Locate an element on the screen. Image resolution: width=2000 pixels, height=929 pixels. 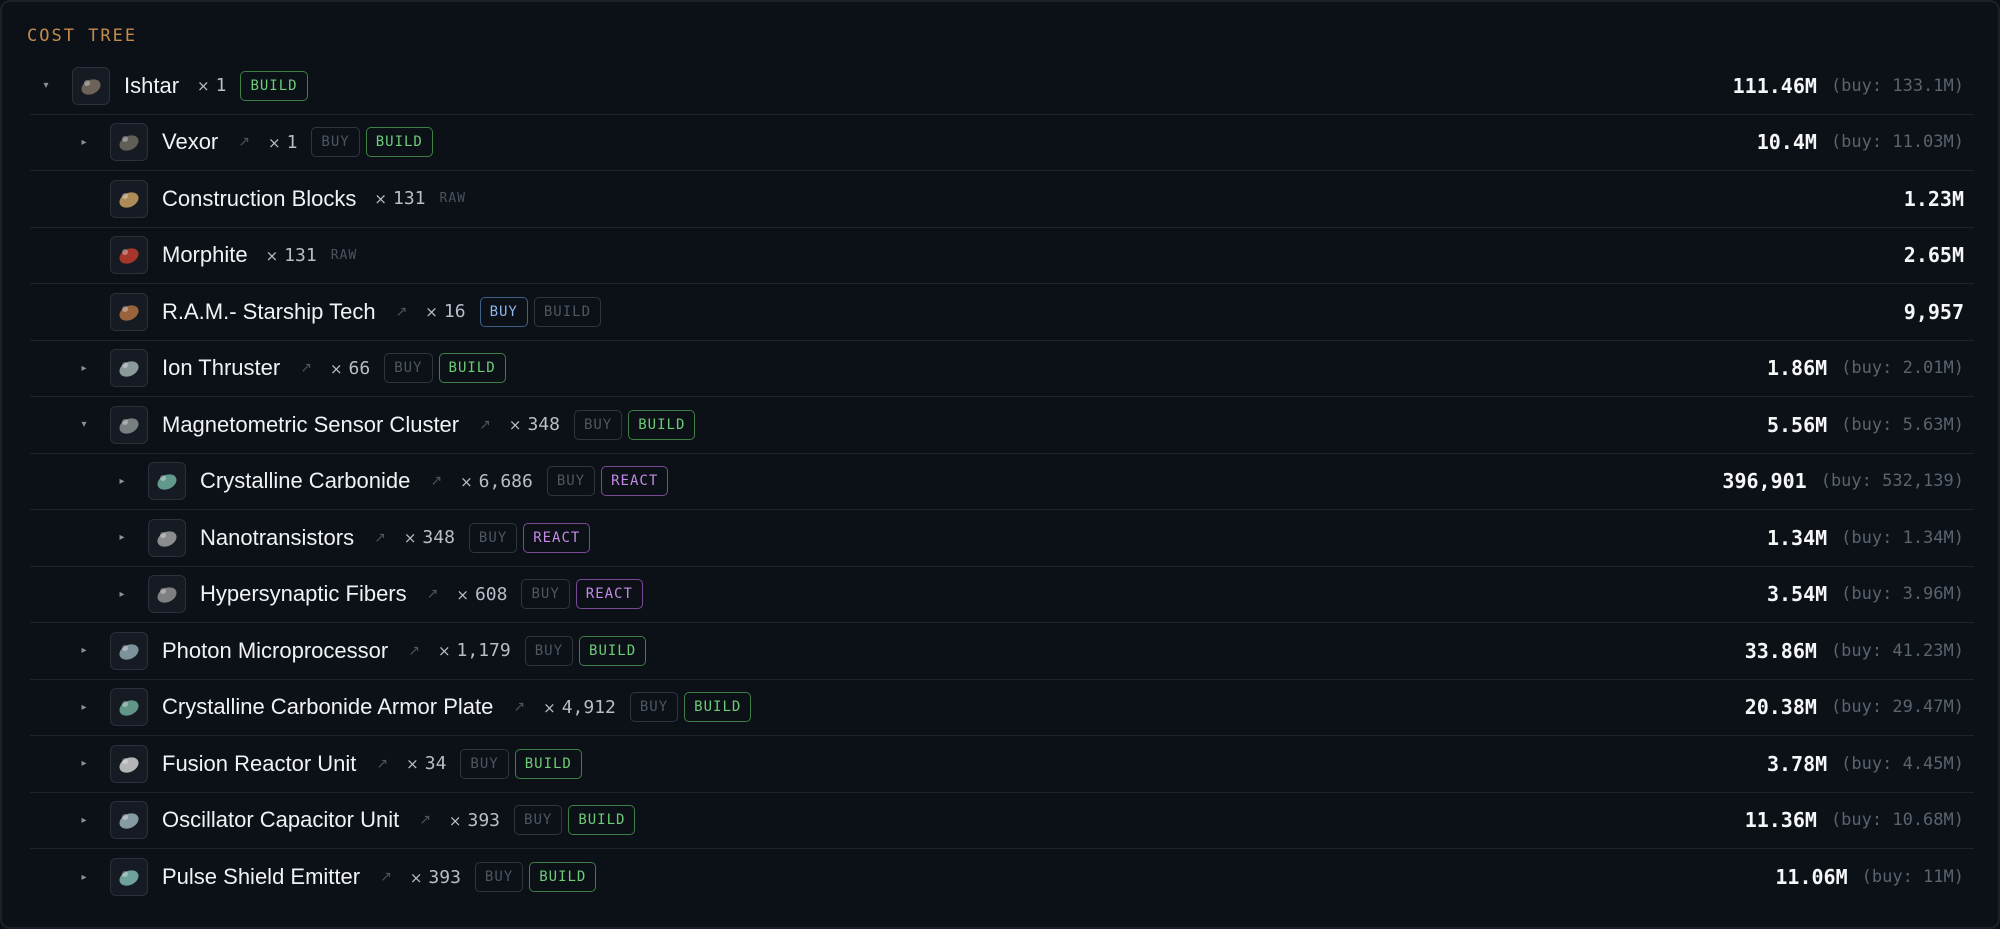
raw-badge: RAW is located at coordinates (344, 255).